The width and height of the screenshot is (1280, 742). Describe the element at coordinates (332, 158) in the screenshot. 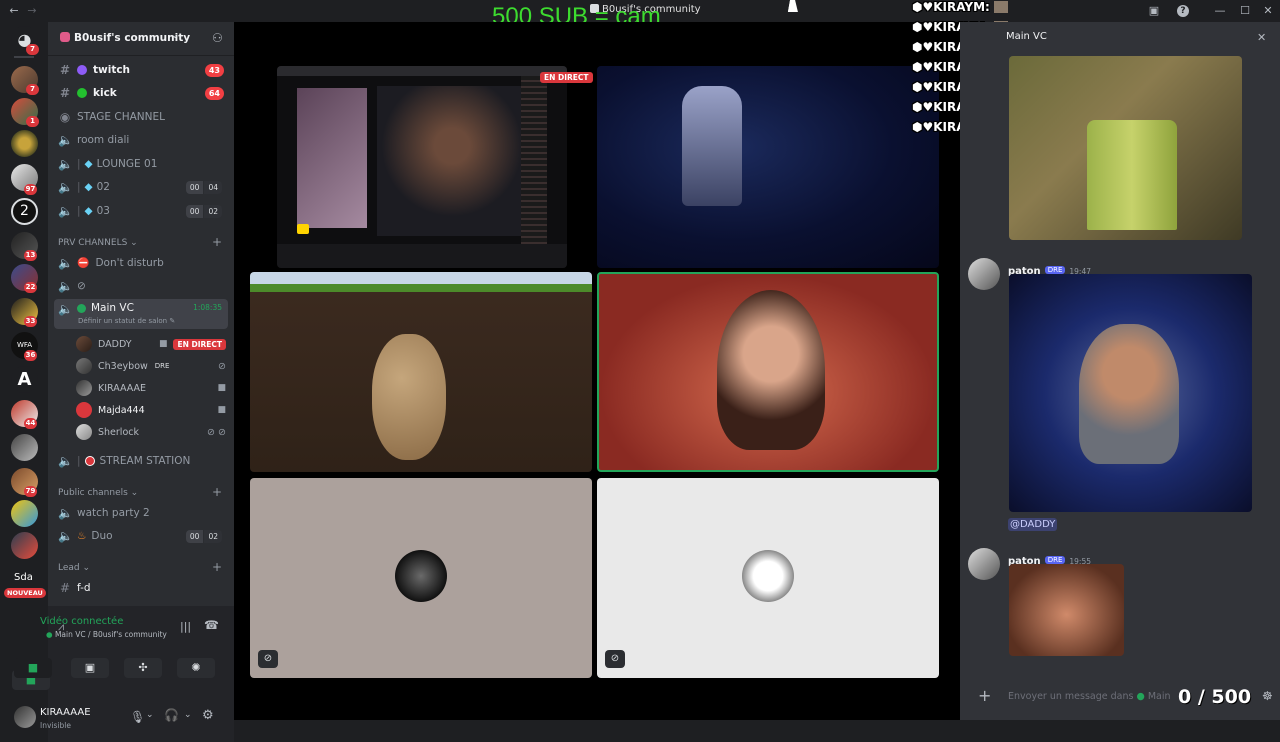

I see `video-content` at that location.